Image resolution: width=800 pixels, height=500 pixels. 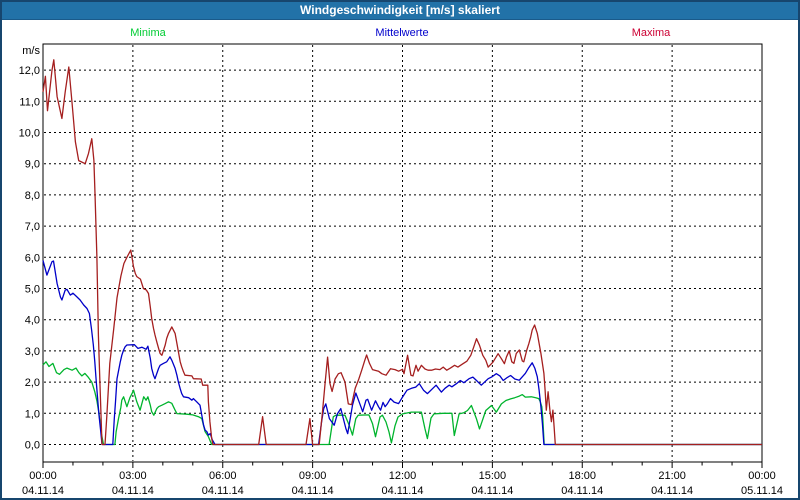 I want to click on x-tick-date-label: 05.11.14, so click(x=762, y=491).